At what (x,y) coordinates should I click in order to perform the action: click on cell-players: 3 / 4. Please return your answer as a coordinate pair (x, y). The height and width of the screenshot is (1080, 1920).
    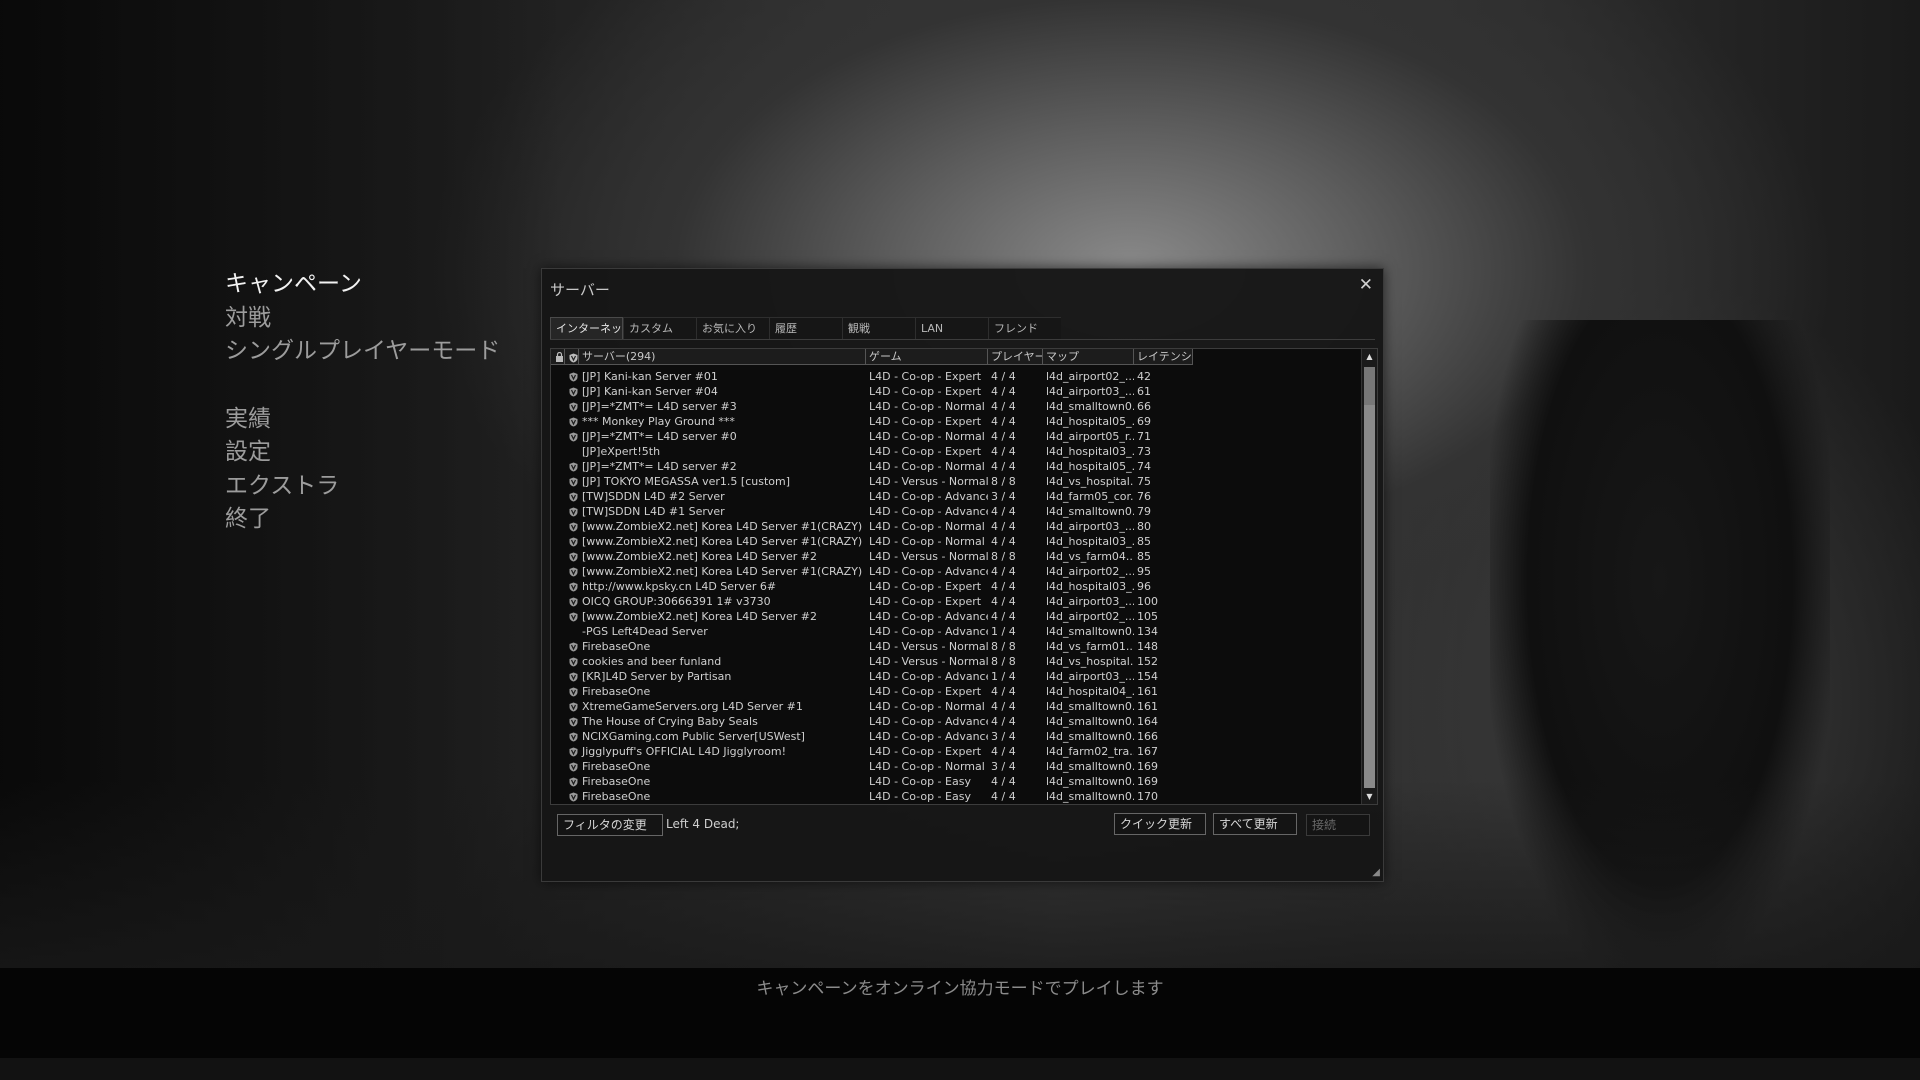
    Looking at the image, I should click on (1003, 736).